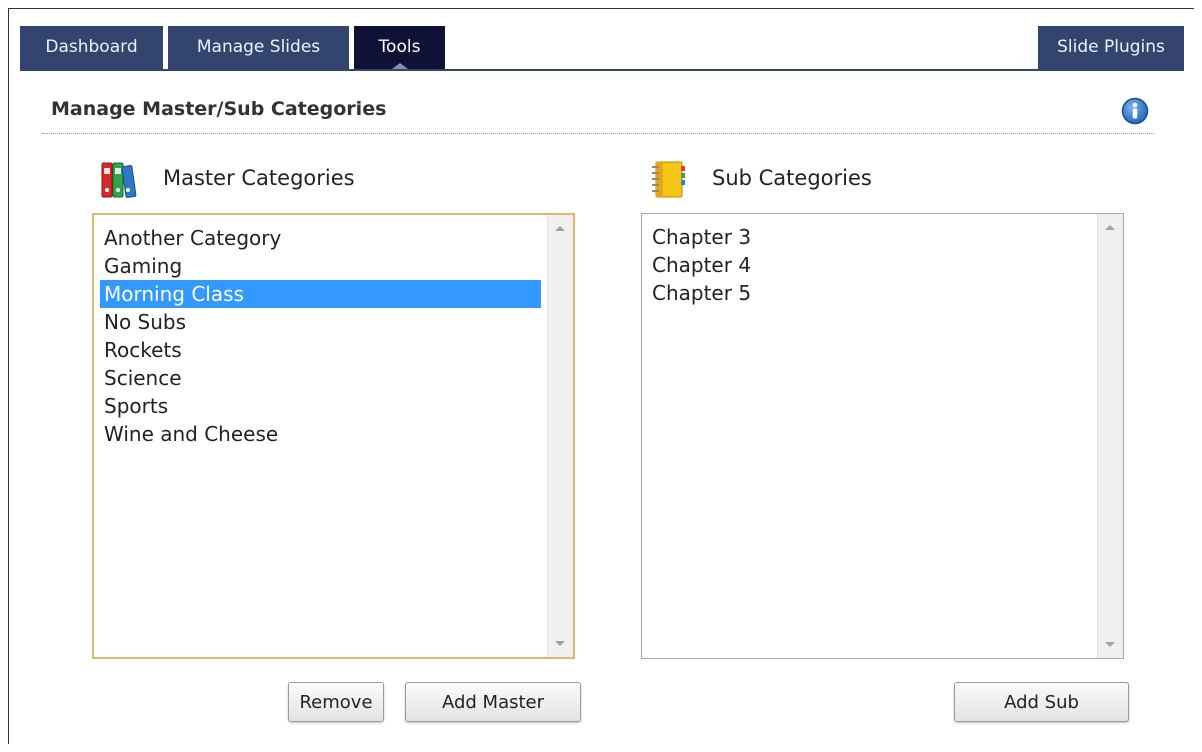  I want to click on sub-heading: Sub Categories, so click(800, 180).